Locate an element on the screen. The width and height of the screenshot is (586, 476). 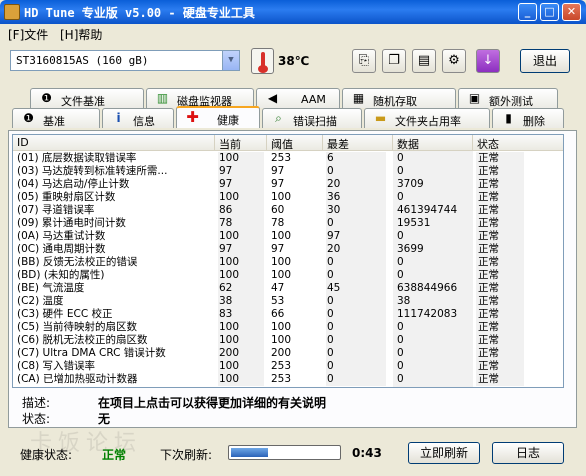
chevron-down-icon: ▼ is located at coordinates (230, 60).